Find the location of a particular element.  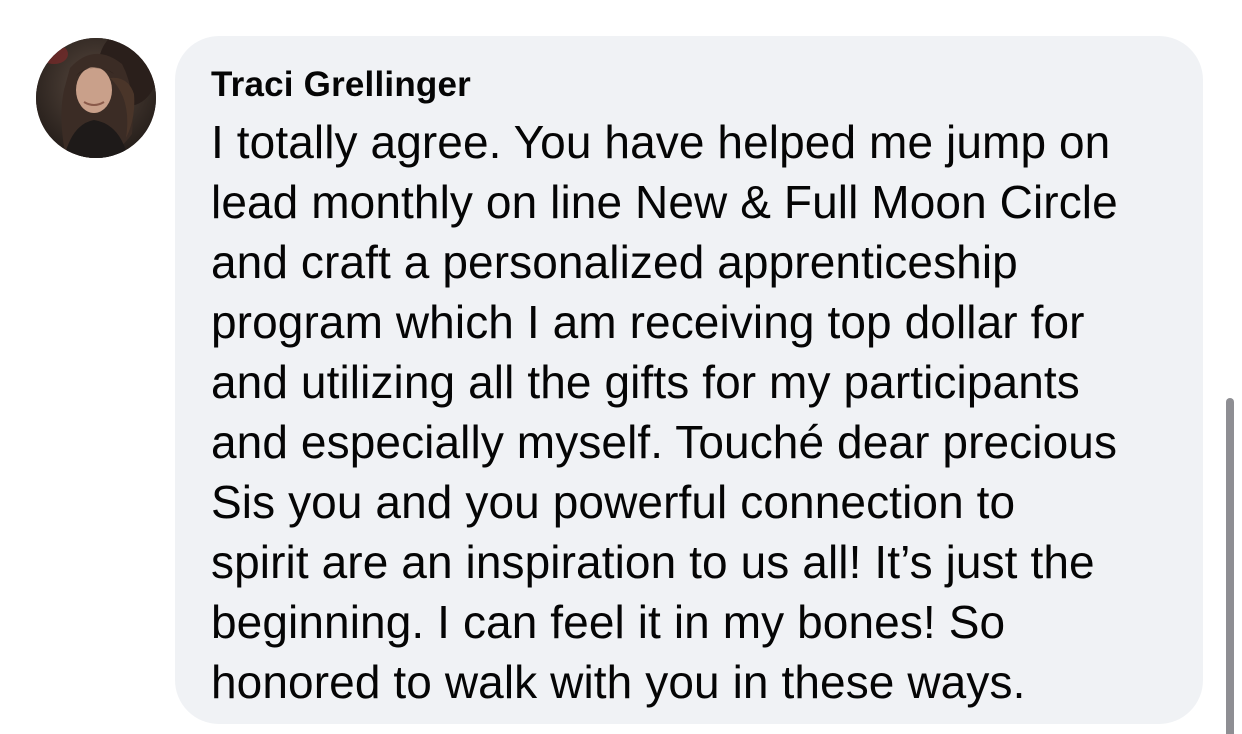

scrollbar is located at coordinates (1230, 566).